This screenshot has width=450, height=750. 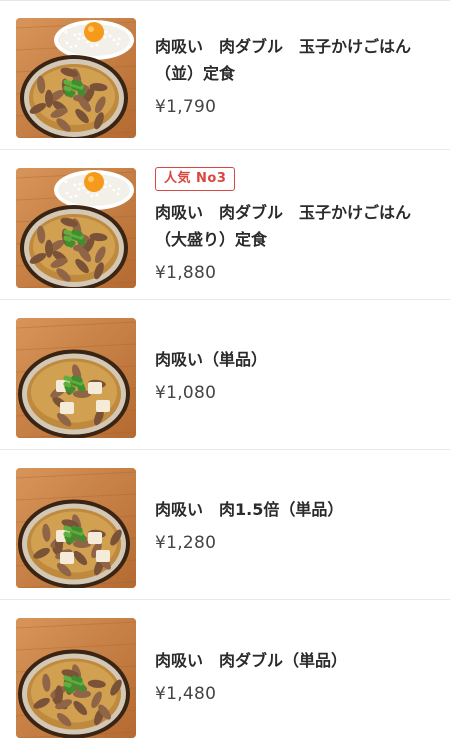 What do you see at coordinates (195, 178) in the screenshot?
I see `popularity-badge: 人気 No3` at bounding box center [195, 178].